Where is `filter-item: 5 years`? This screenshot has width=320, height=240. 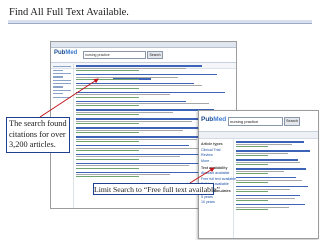 filter-item: 5 years is located at coordinates (216, 197).